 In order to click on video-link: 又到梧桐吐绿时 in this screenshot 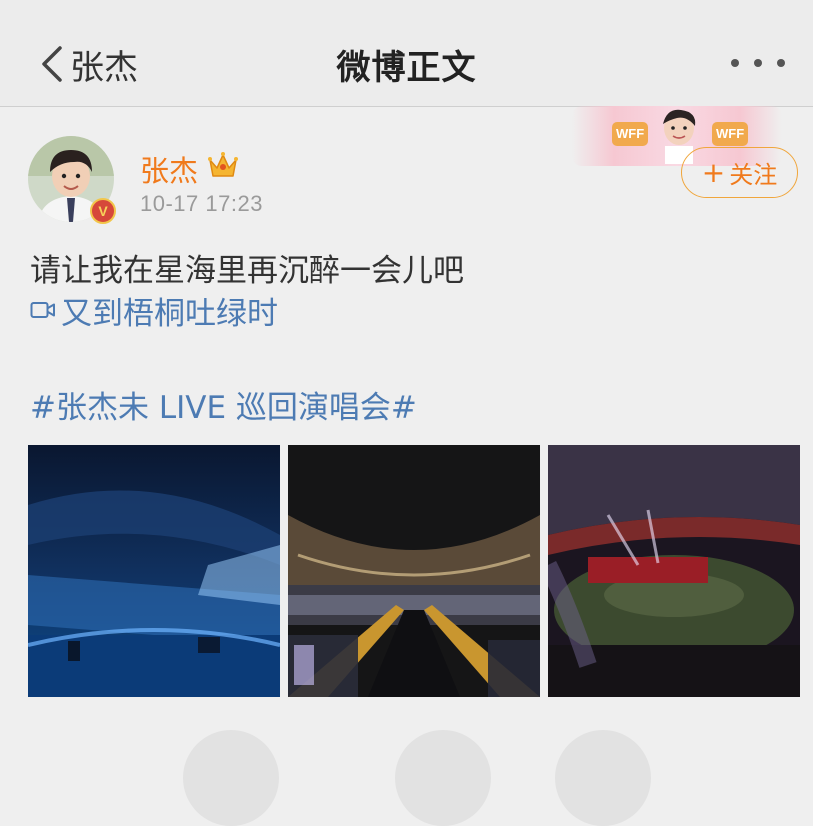, I will do `click(154, 311)`.